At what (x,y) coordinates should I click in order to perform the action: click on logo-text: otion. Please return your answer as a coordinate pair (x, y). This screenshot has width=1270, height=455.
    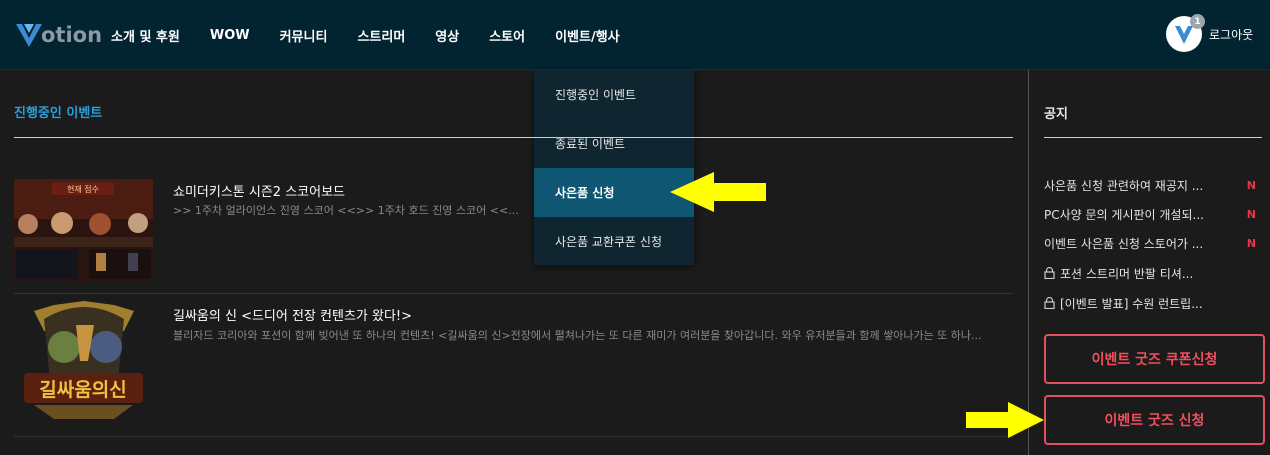
    Looking at the image, I should click on (72, 35).